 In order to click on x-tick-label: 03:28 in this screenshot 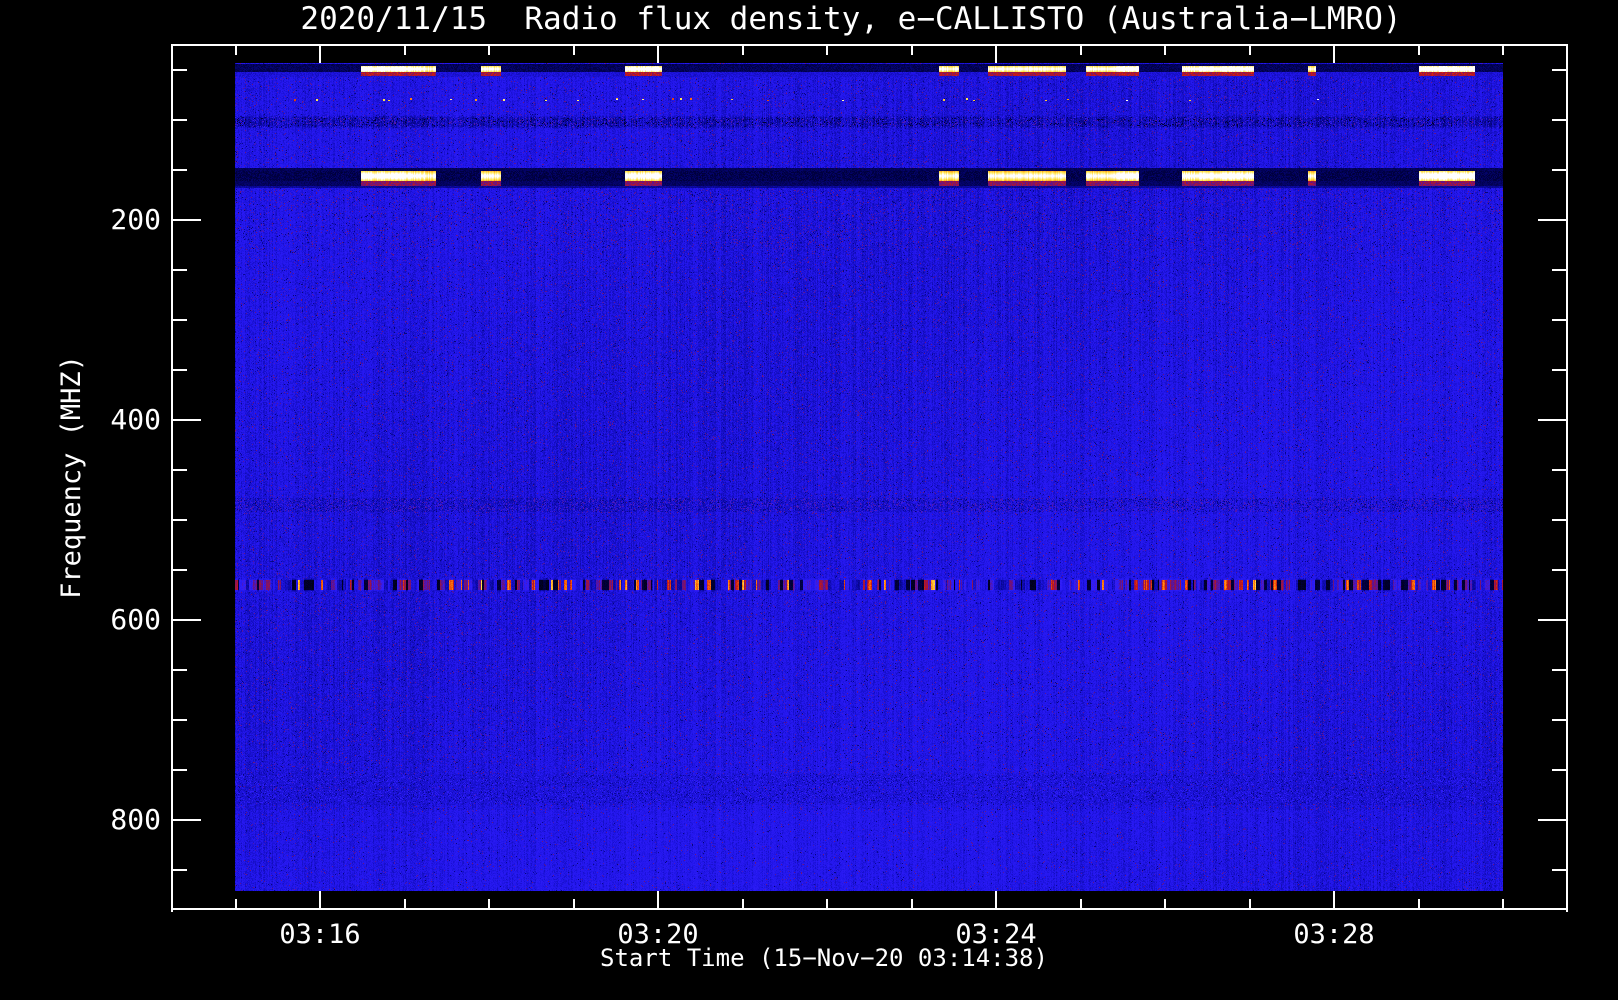, I will do `click(1334, 934)`.